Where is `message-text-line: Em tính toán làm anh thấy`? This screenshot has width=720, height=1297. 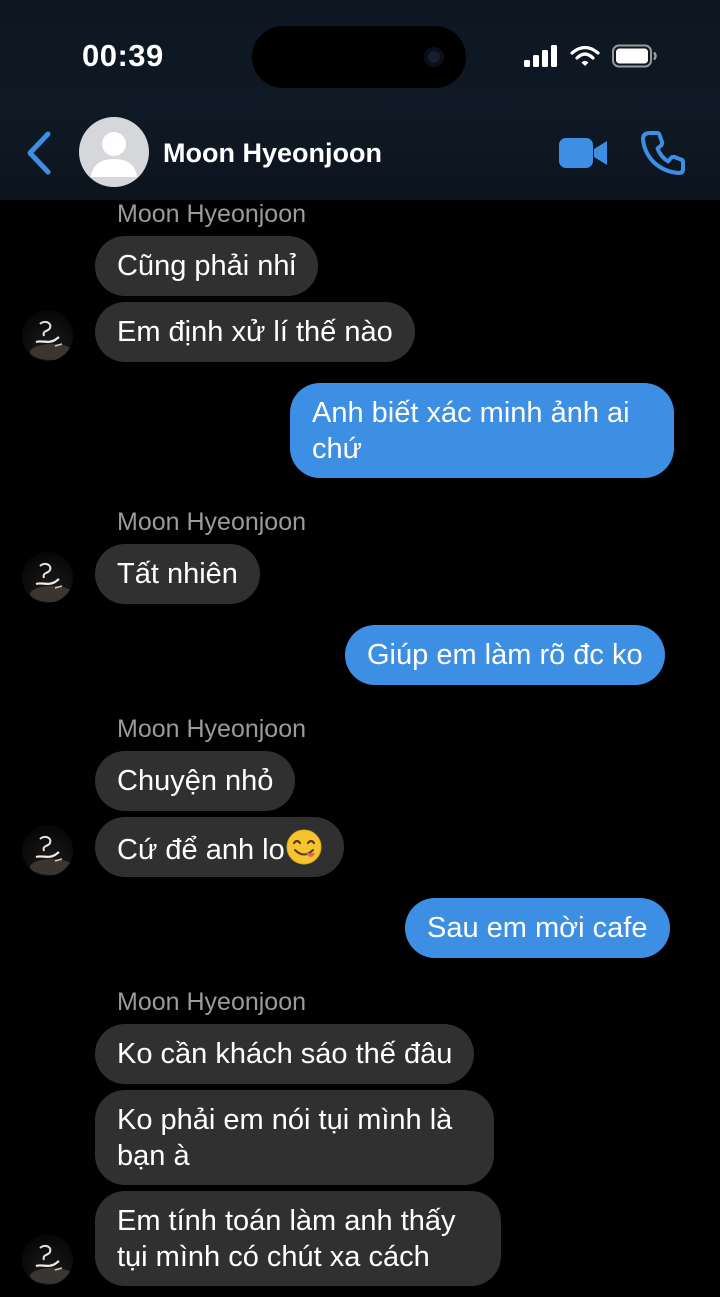
message-text-line: Em tính toán làm anh thấy is located at coordinates (286, 1221).